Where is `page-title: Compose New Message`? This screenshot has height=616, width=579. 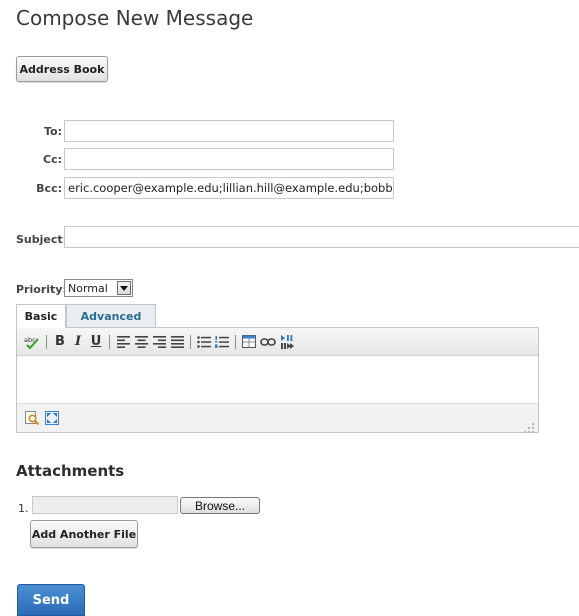 page-title: Compose New Message is located at coordinates (135, 18).